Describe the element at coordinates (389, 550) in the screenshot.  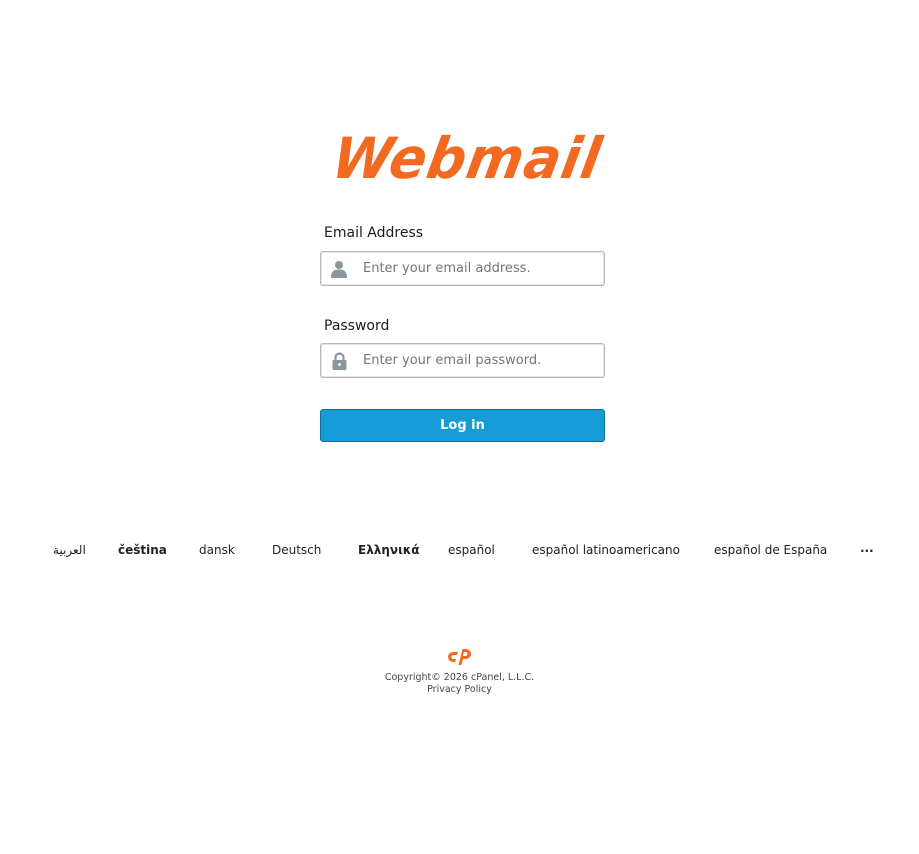
I see `language-link-greek: Ελληνικά` at that location.